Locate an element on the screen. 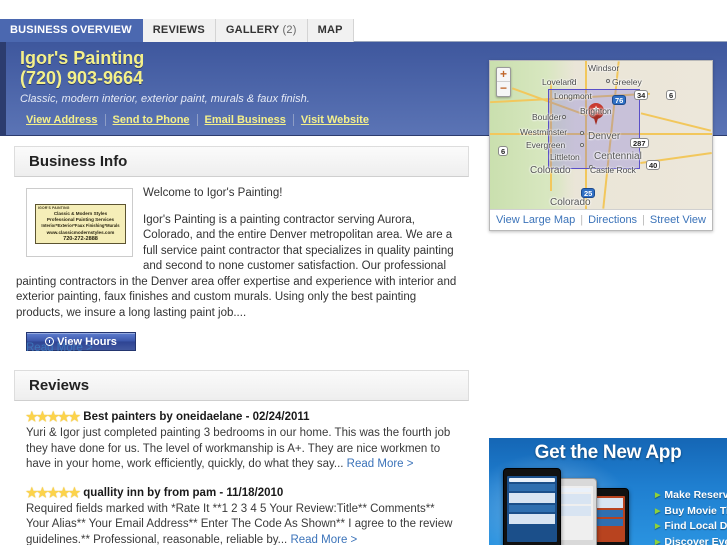 Image resolution: width=727 pixels, height=545 pixels. map-label-denver: Denver is located at coordinates (604, 136).